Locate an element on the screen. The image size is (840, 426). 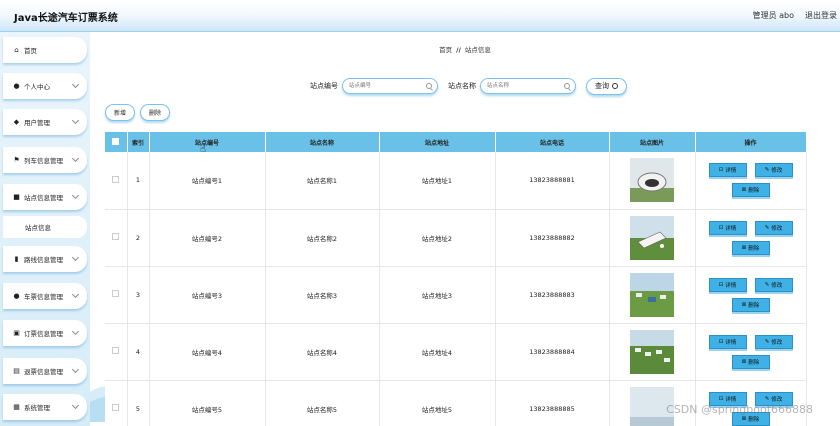
sidebar-item: ◆ 用户管理 is located at coordinates (45, 122).